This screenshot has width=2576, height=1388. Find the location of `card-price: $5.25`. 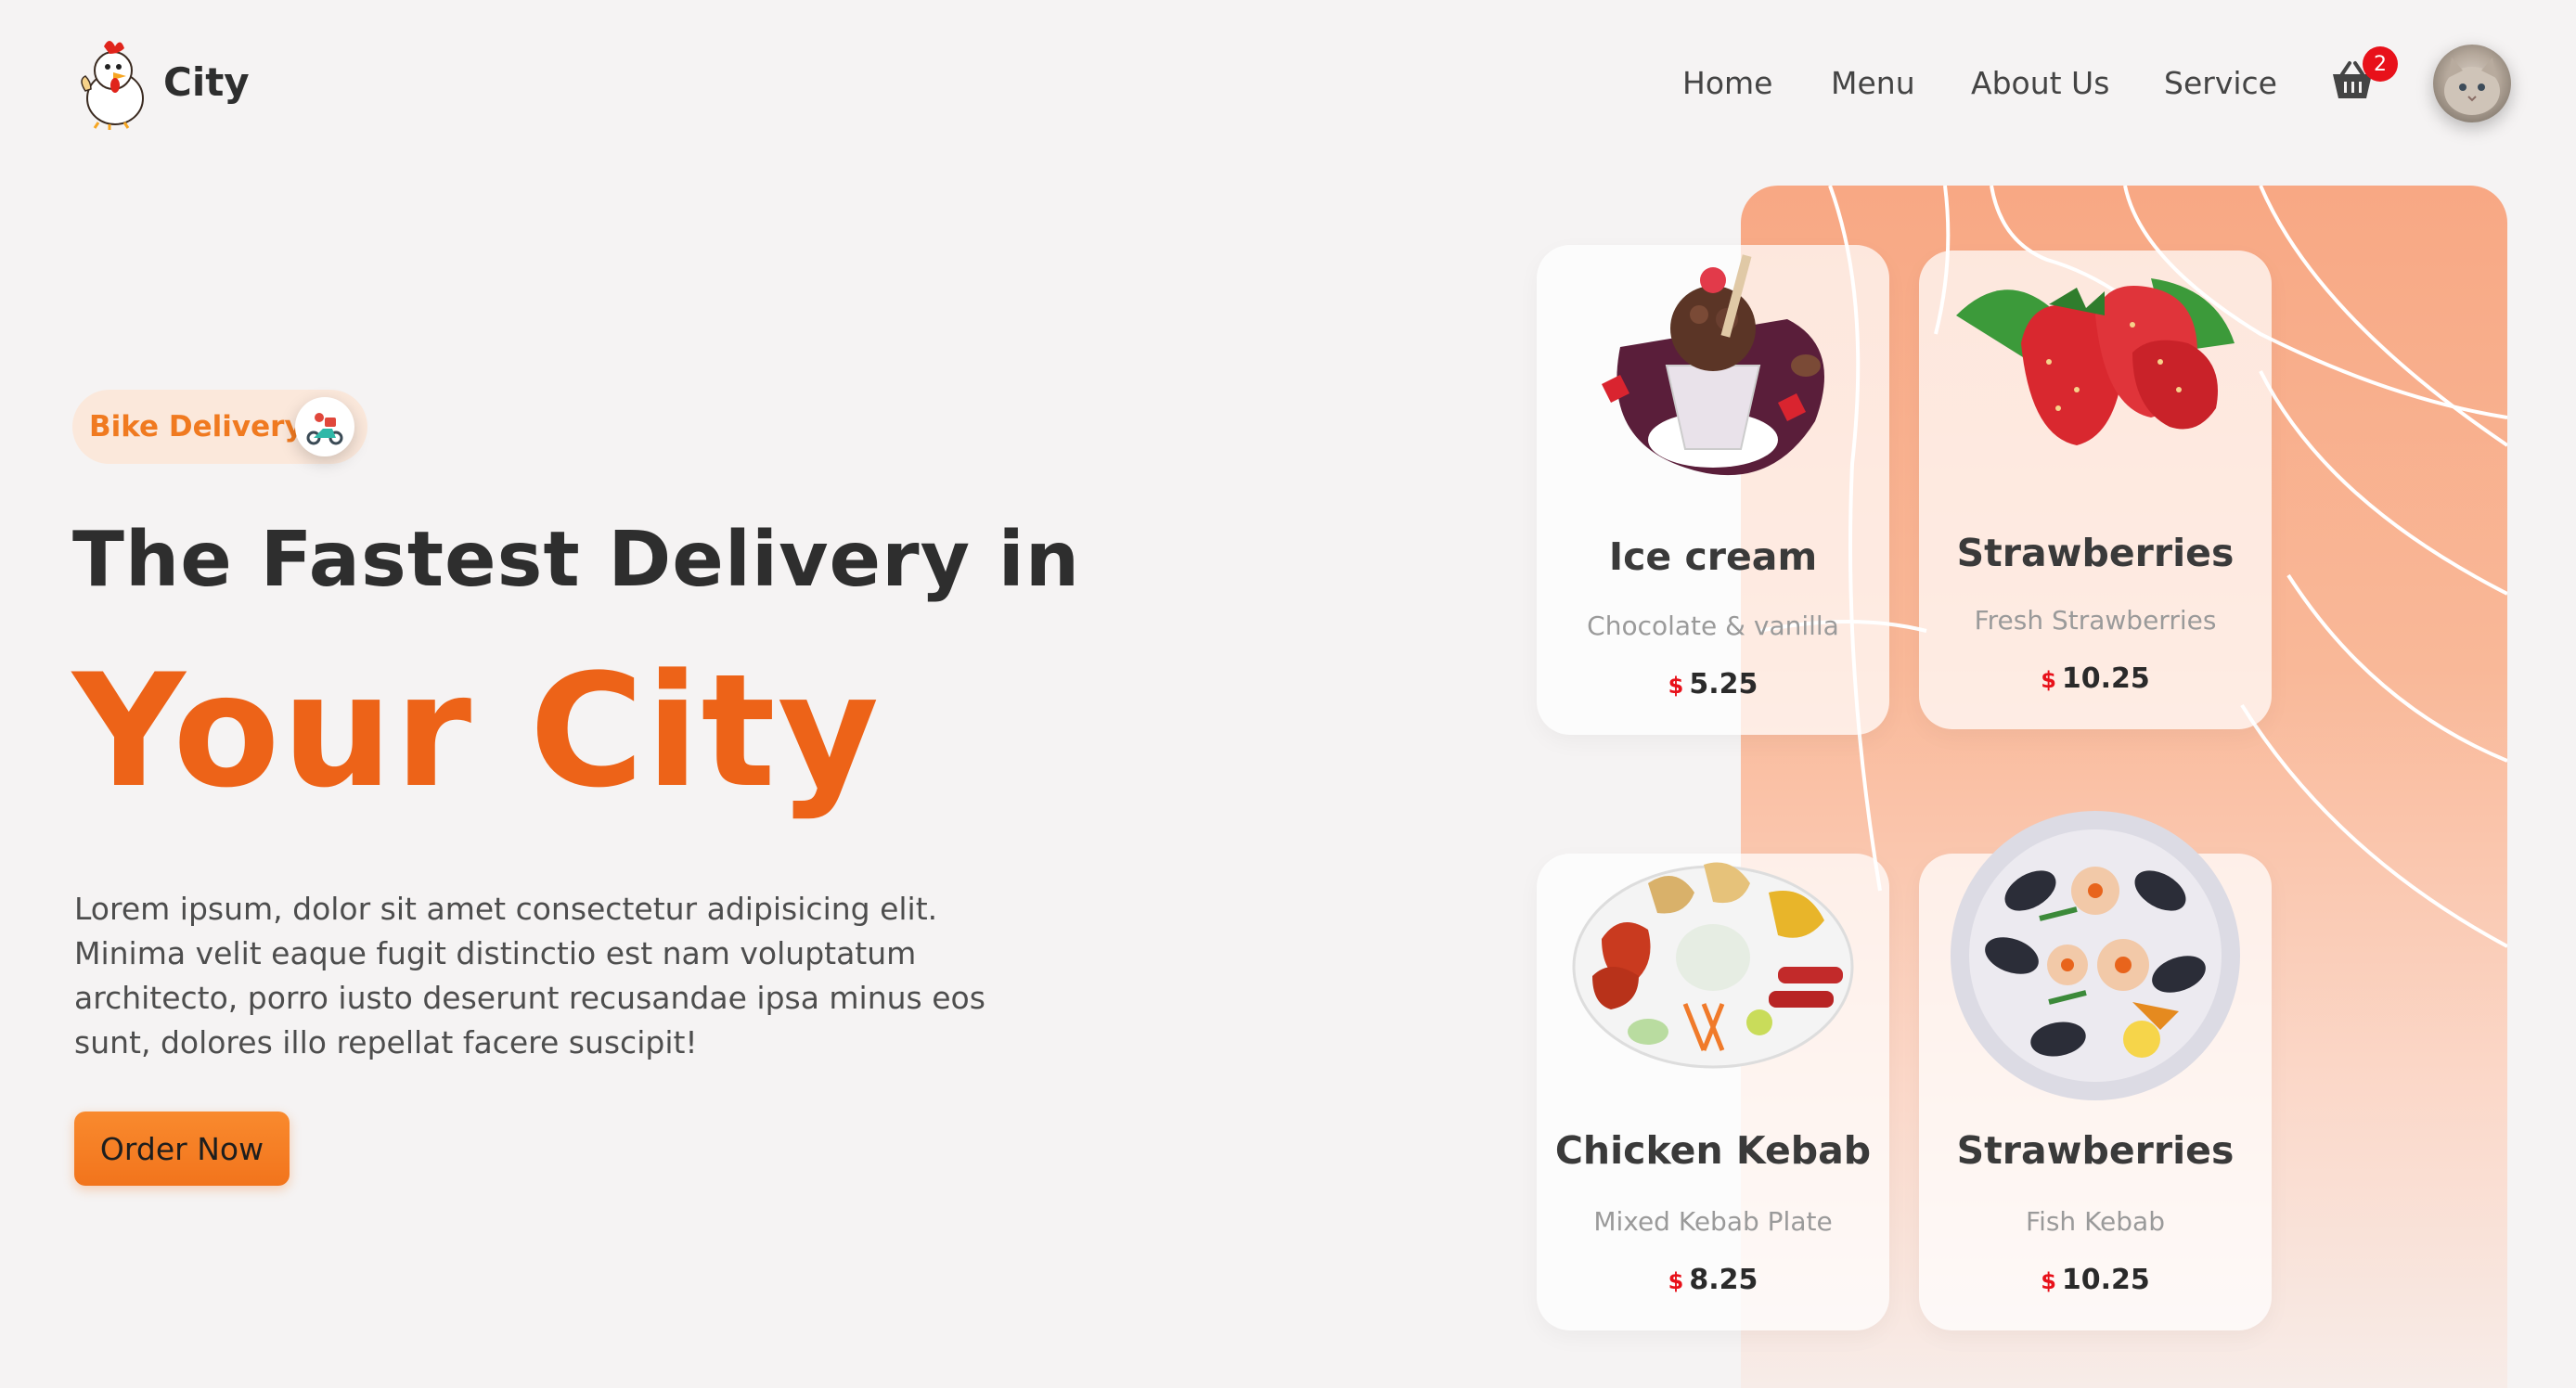

card-price: $5.25 is located at coordinates (1713, 684).